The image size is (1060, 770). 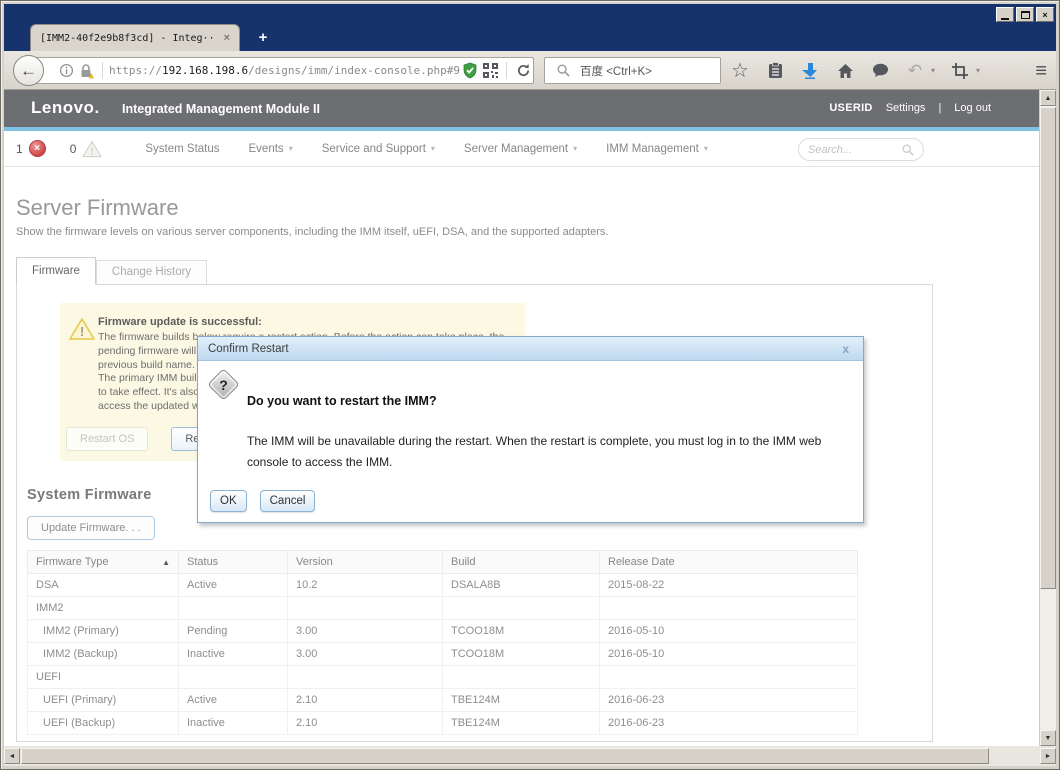 I want to click on maximize-button, so click(x=1025, y=14).